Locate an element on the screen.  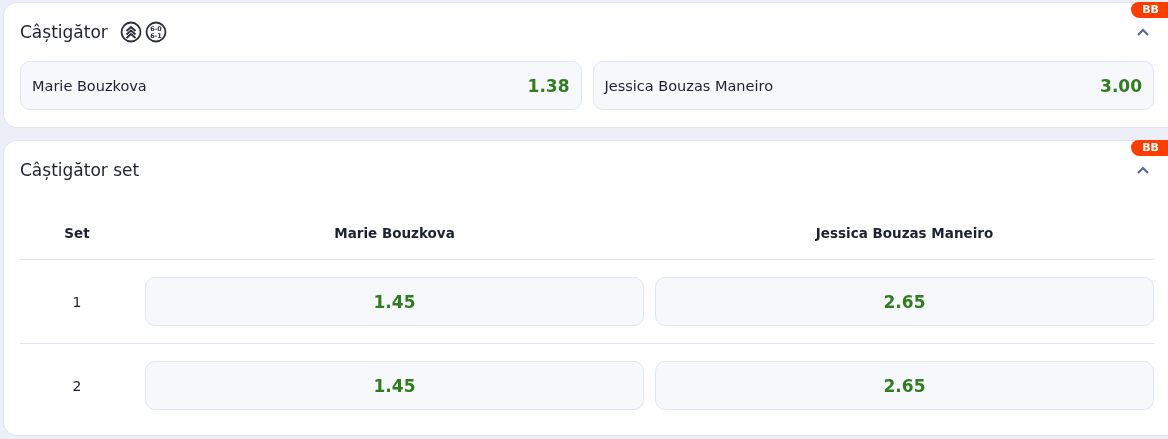
odds-button: Marie Bouzkova 1.38 is located at coordinates (301, 85).